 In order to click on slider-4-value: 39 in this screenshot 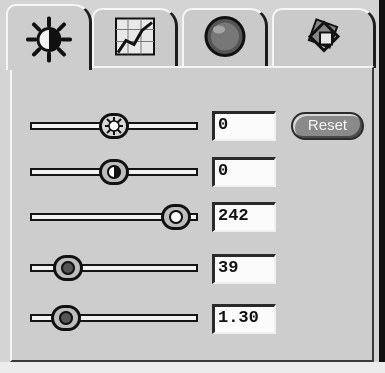, I will do `click(244, 269)`.